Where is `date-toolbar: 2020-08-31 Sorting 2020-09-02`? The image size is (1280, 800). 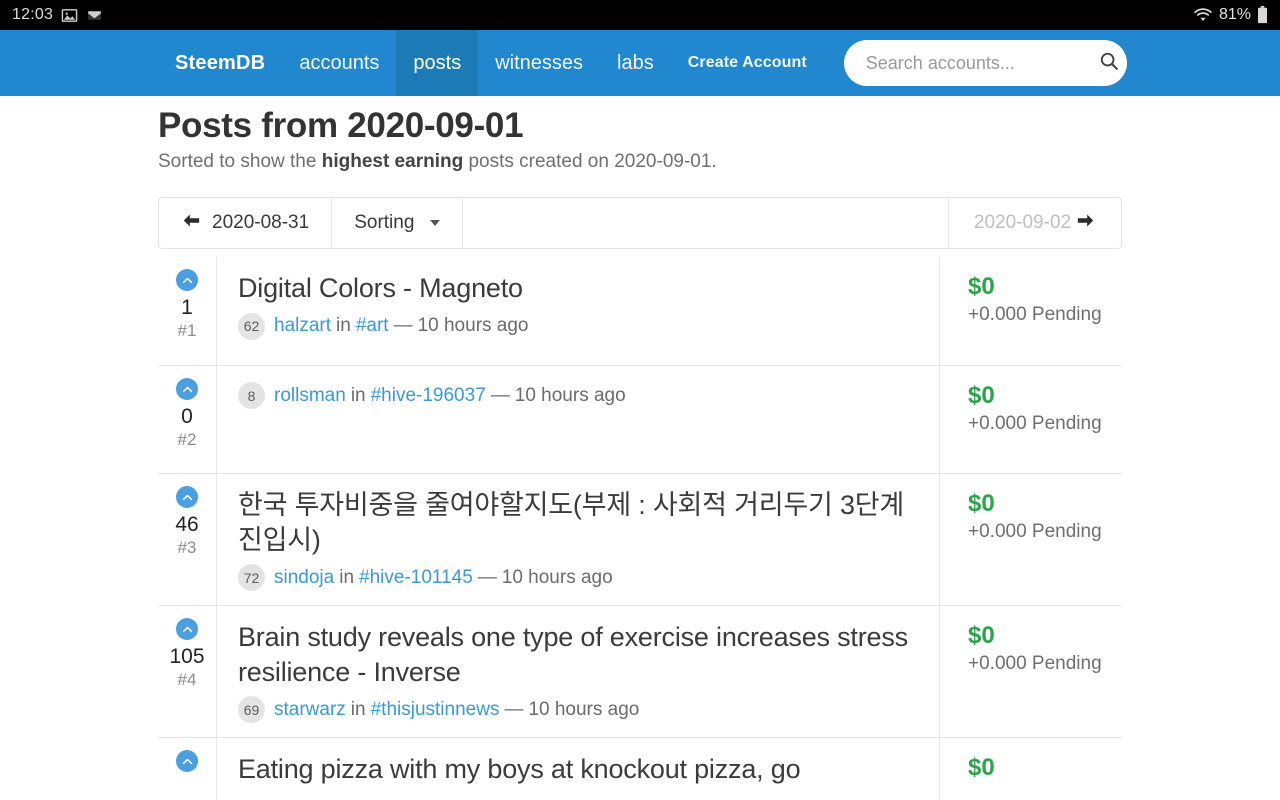 date-toolbar: 2020-08-31 Sorting 2020-09-02 is located at coordinates (640, 223).